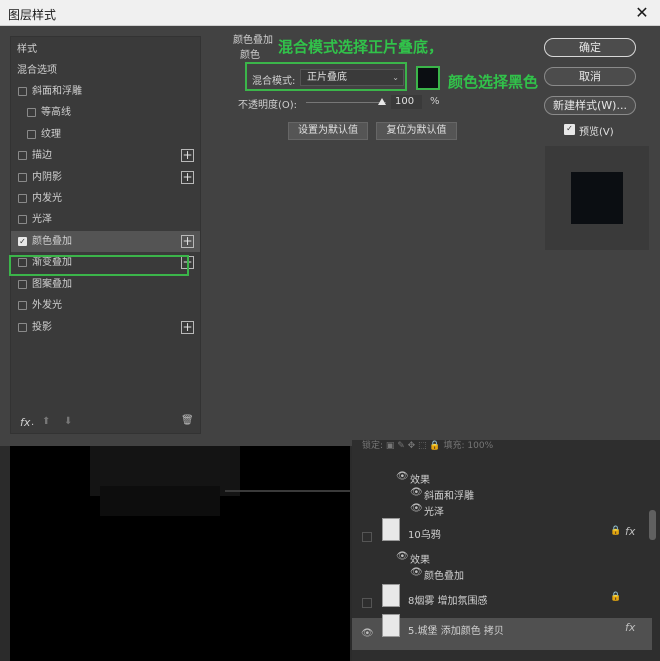  What do you see at coordinates (105, 155) in the screenshot?
I see `style-item: 描边 +` at bounding box center [105, 155].